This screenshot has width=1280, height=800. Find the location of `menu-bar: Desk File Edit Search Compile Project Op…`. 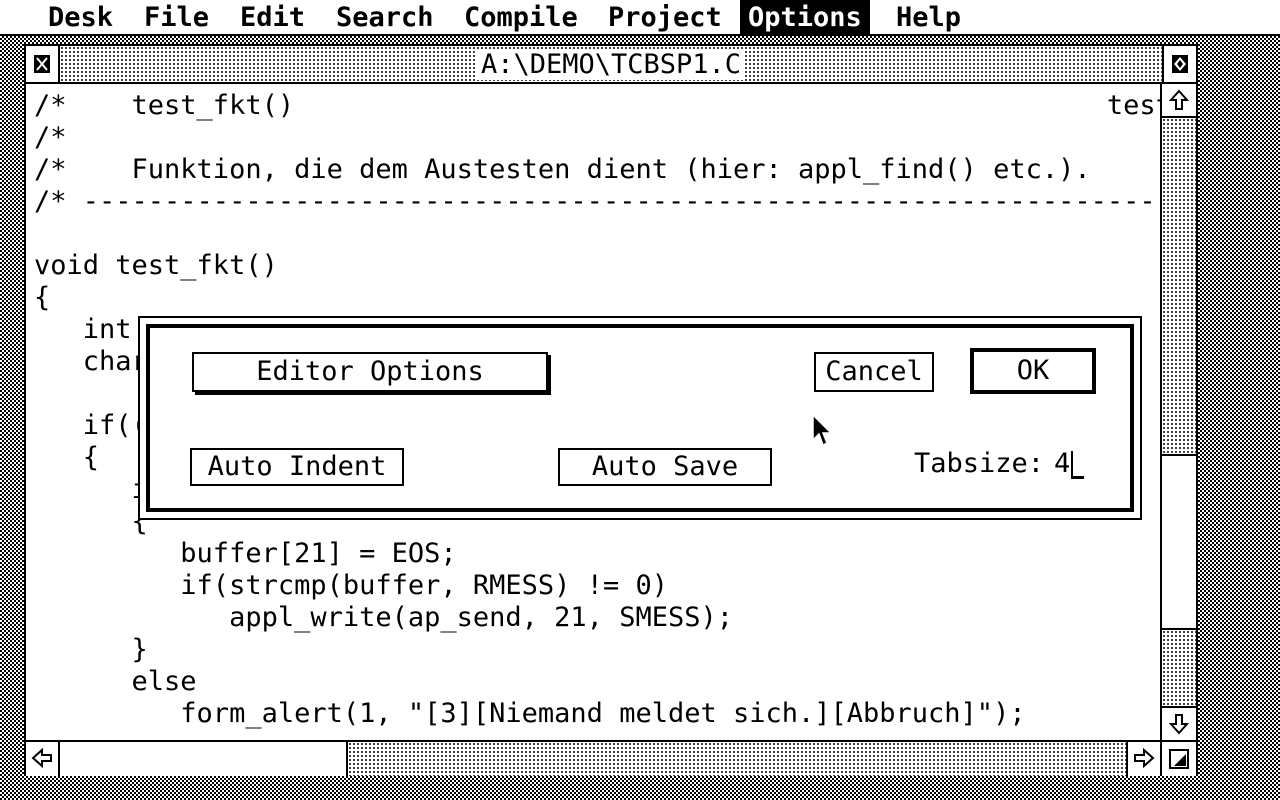

menu-bar: Desk File Edit Search Compile Project Op… is located at coordinates (640, 18).